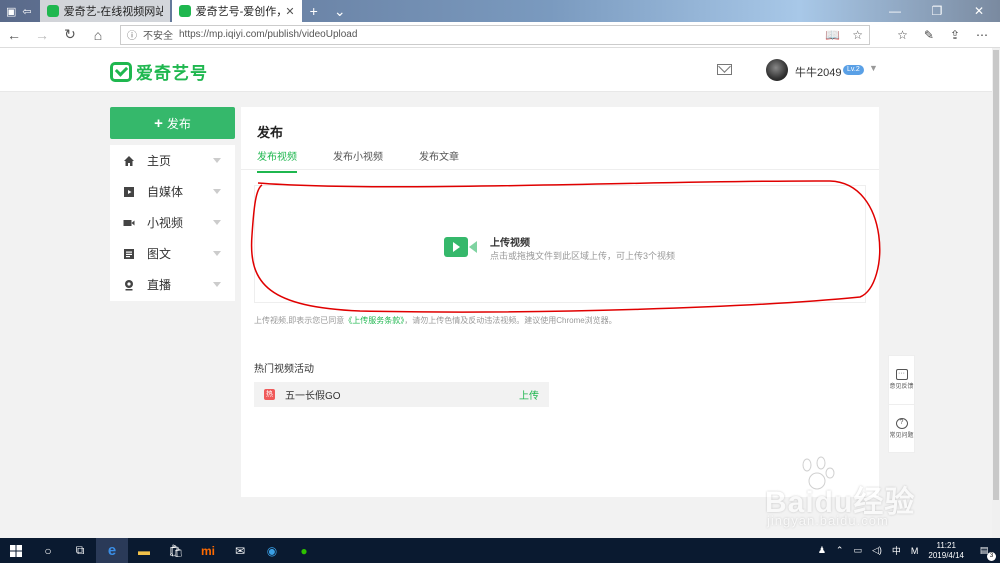 This screenshot has width=1000, height=563. What do you see at coordinates (877, 550) in the screenshot?
I see `volume-icon: ◁)` at bounding box center [877, 550].